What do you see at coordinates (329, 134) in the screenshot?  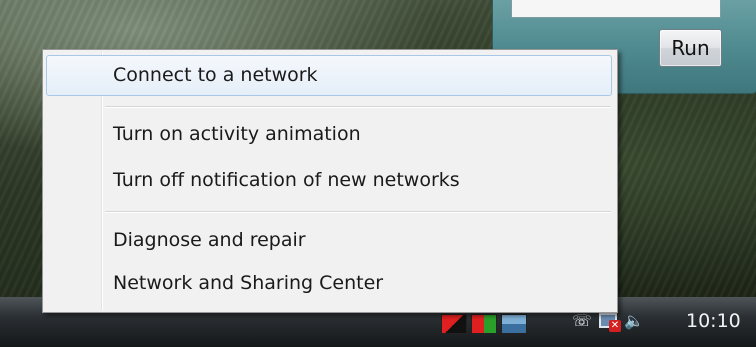 I see `menu-item-turn-on-activity-animation: Turn on activity animation` at bounding box center [329, 134].